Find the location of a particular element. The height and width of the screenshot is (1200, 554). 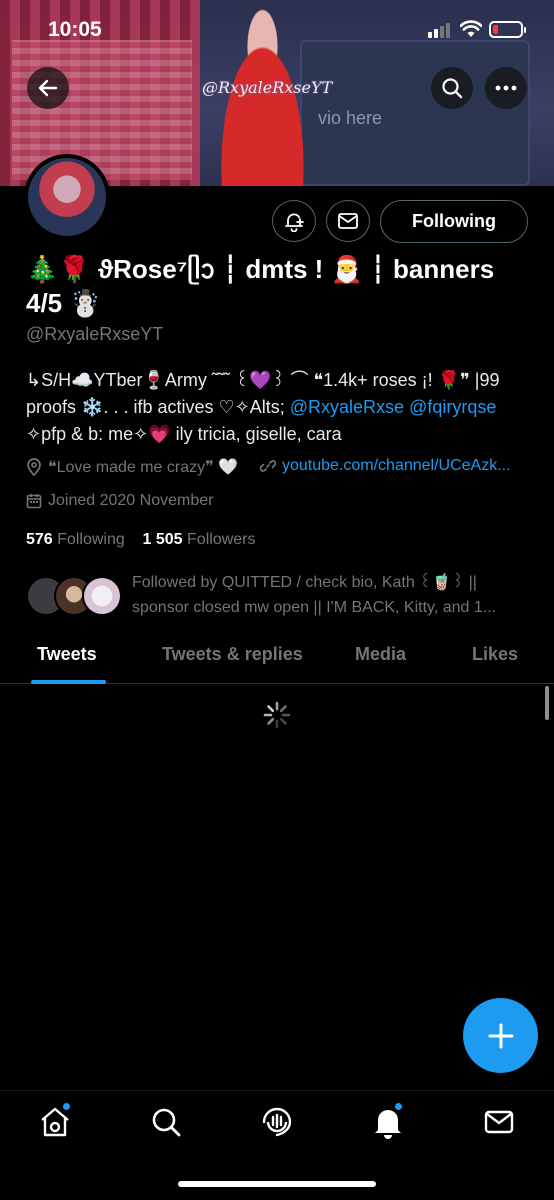

messages-icon is located at coordinates (499, 1122).